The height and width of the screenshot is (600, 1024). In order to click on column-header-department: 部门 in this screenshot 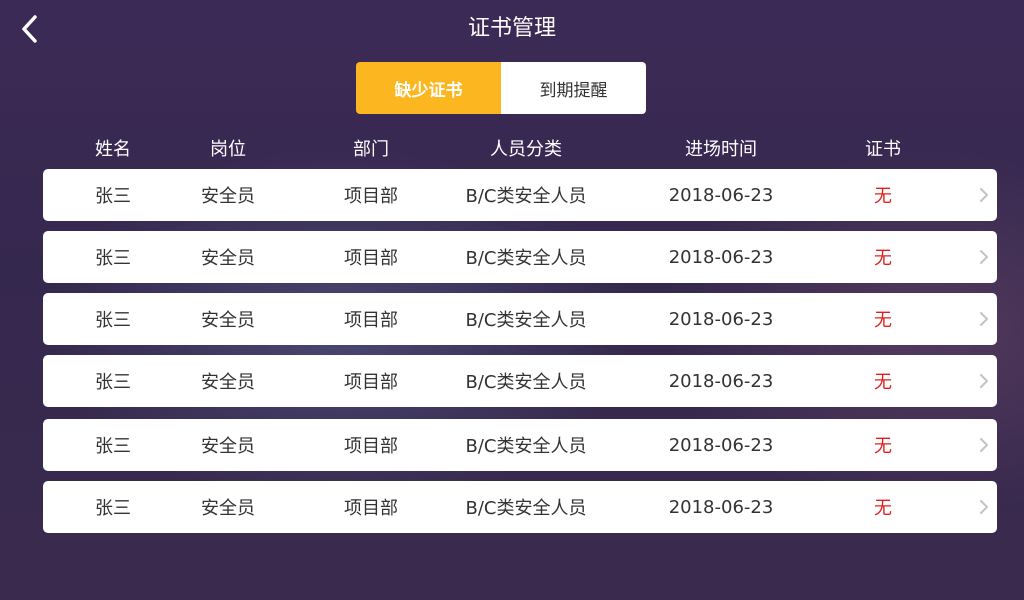, I will do `click(371, 149)`.